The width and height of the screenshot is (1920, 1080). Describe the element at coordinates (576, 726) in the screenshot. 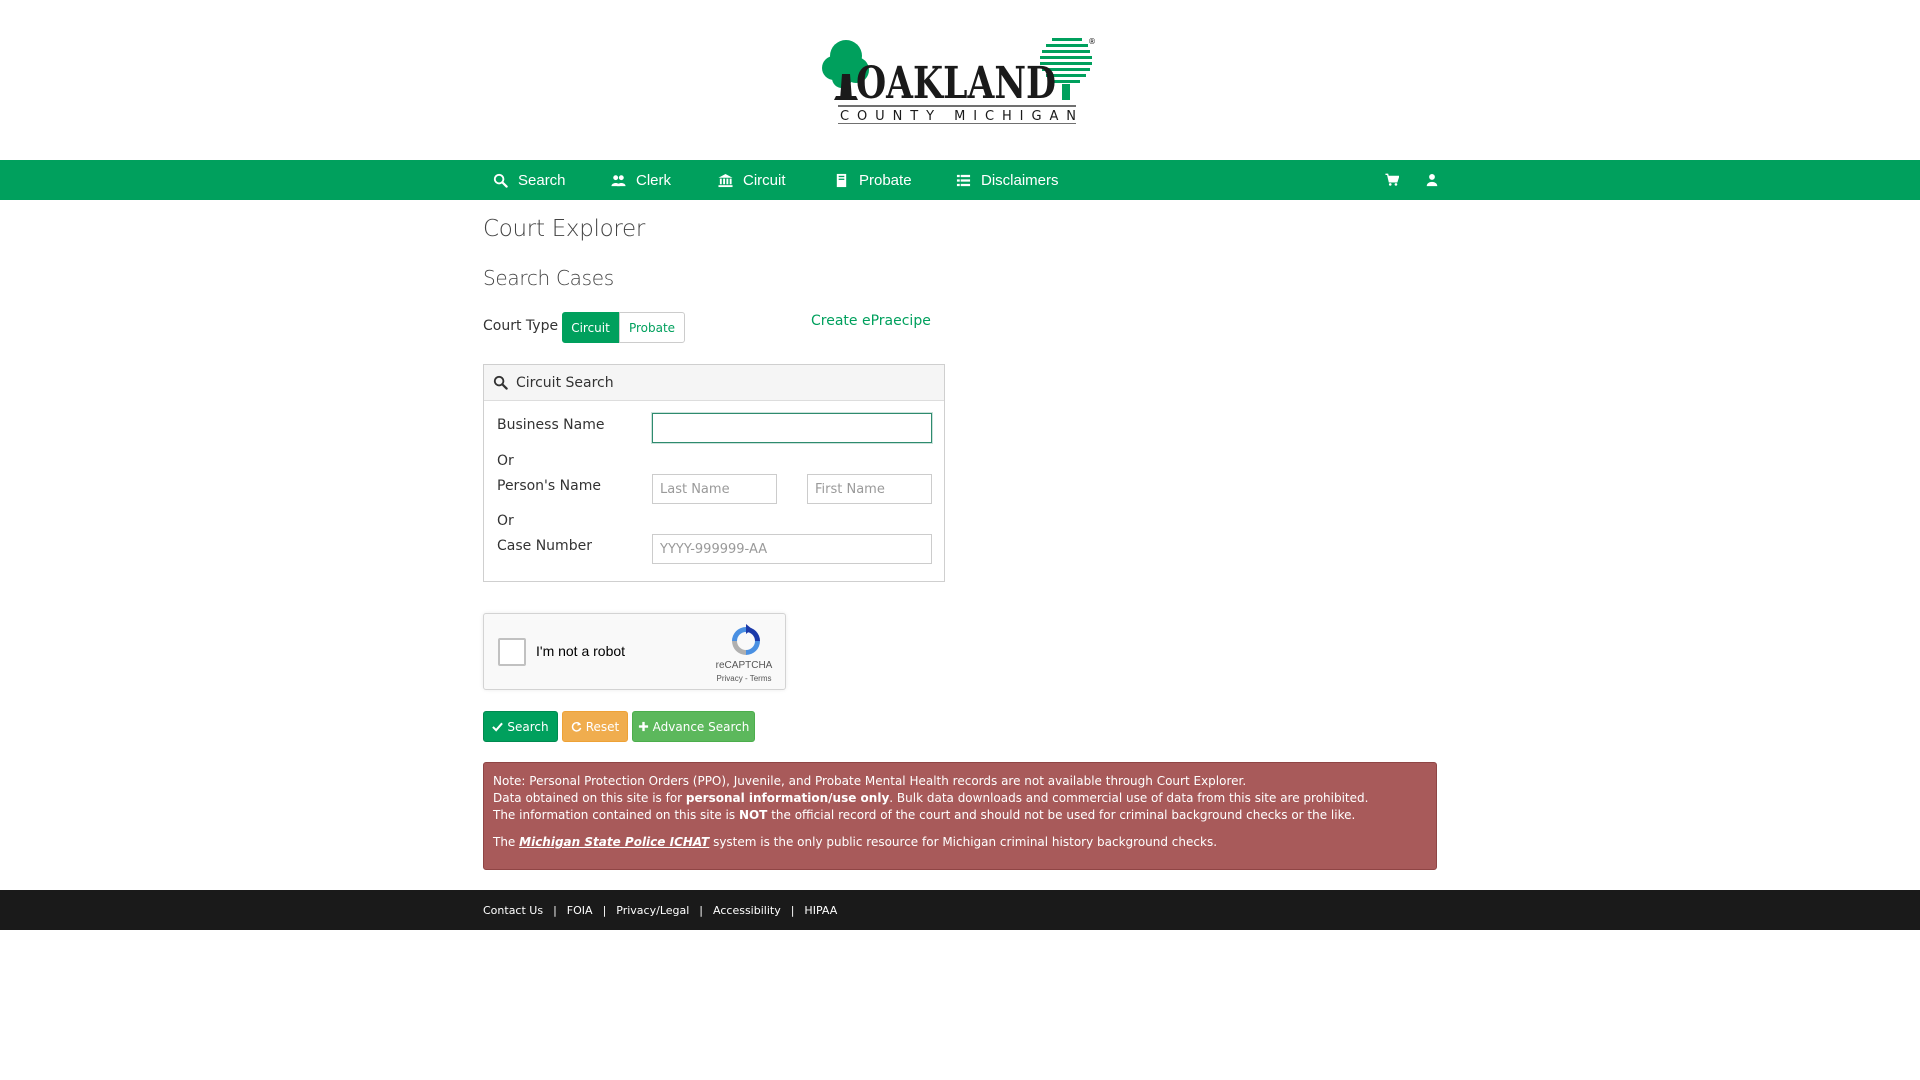

I see `refresh-icon` at that location.